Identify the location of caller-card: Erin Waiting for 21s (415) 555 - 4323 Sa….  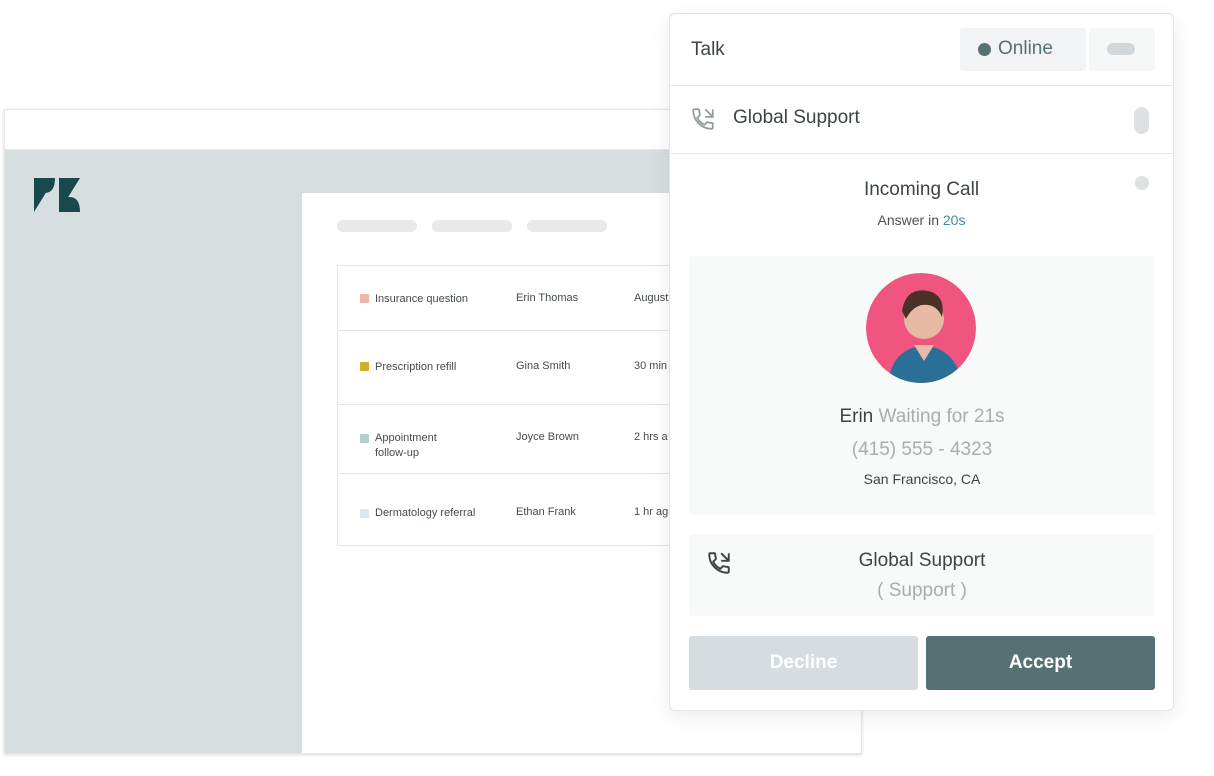
(922, 385).